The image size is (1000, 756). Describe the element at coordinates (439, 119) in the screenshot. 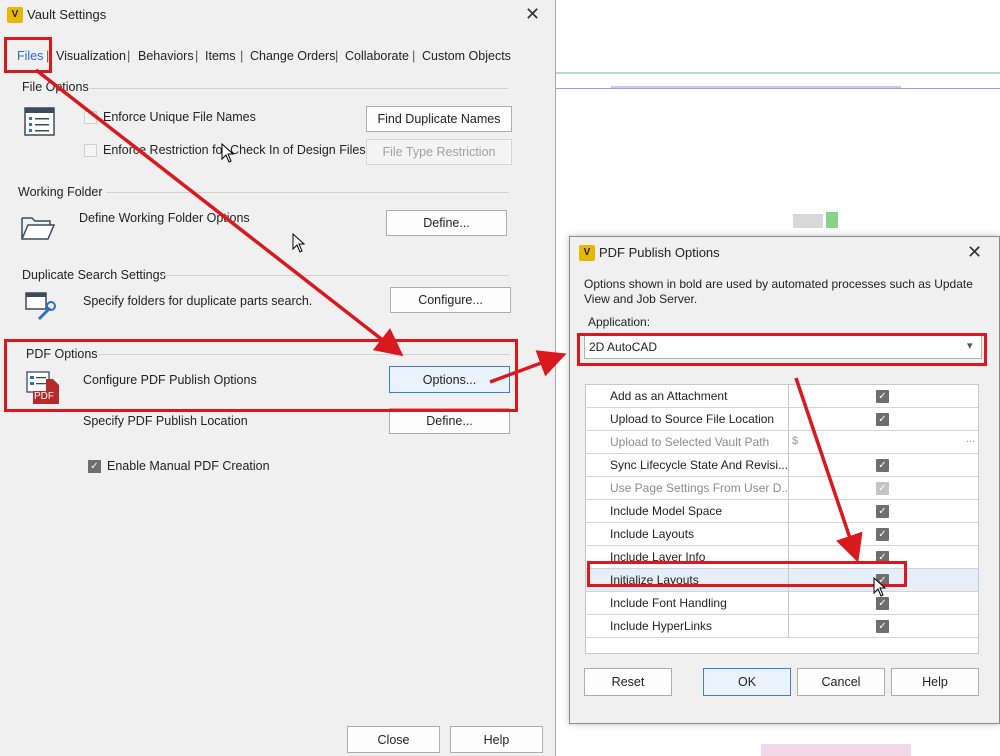

I see `find-duplicate-names-button: Find Duplicate Names` at that location.